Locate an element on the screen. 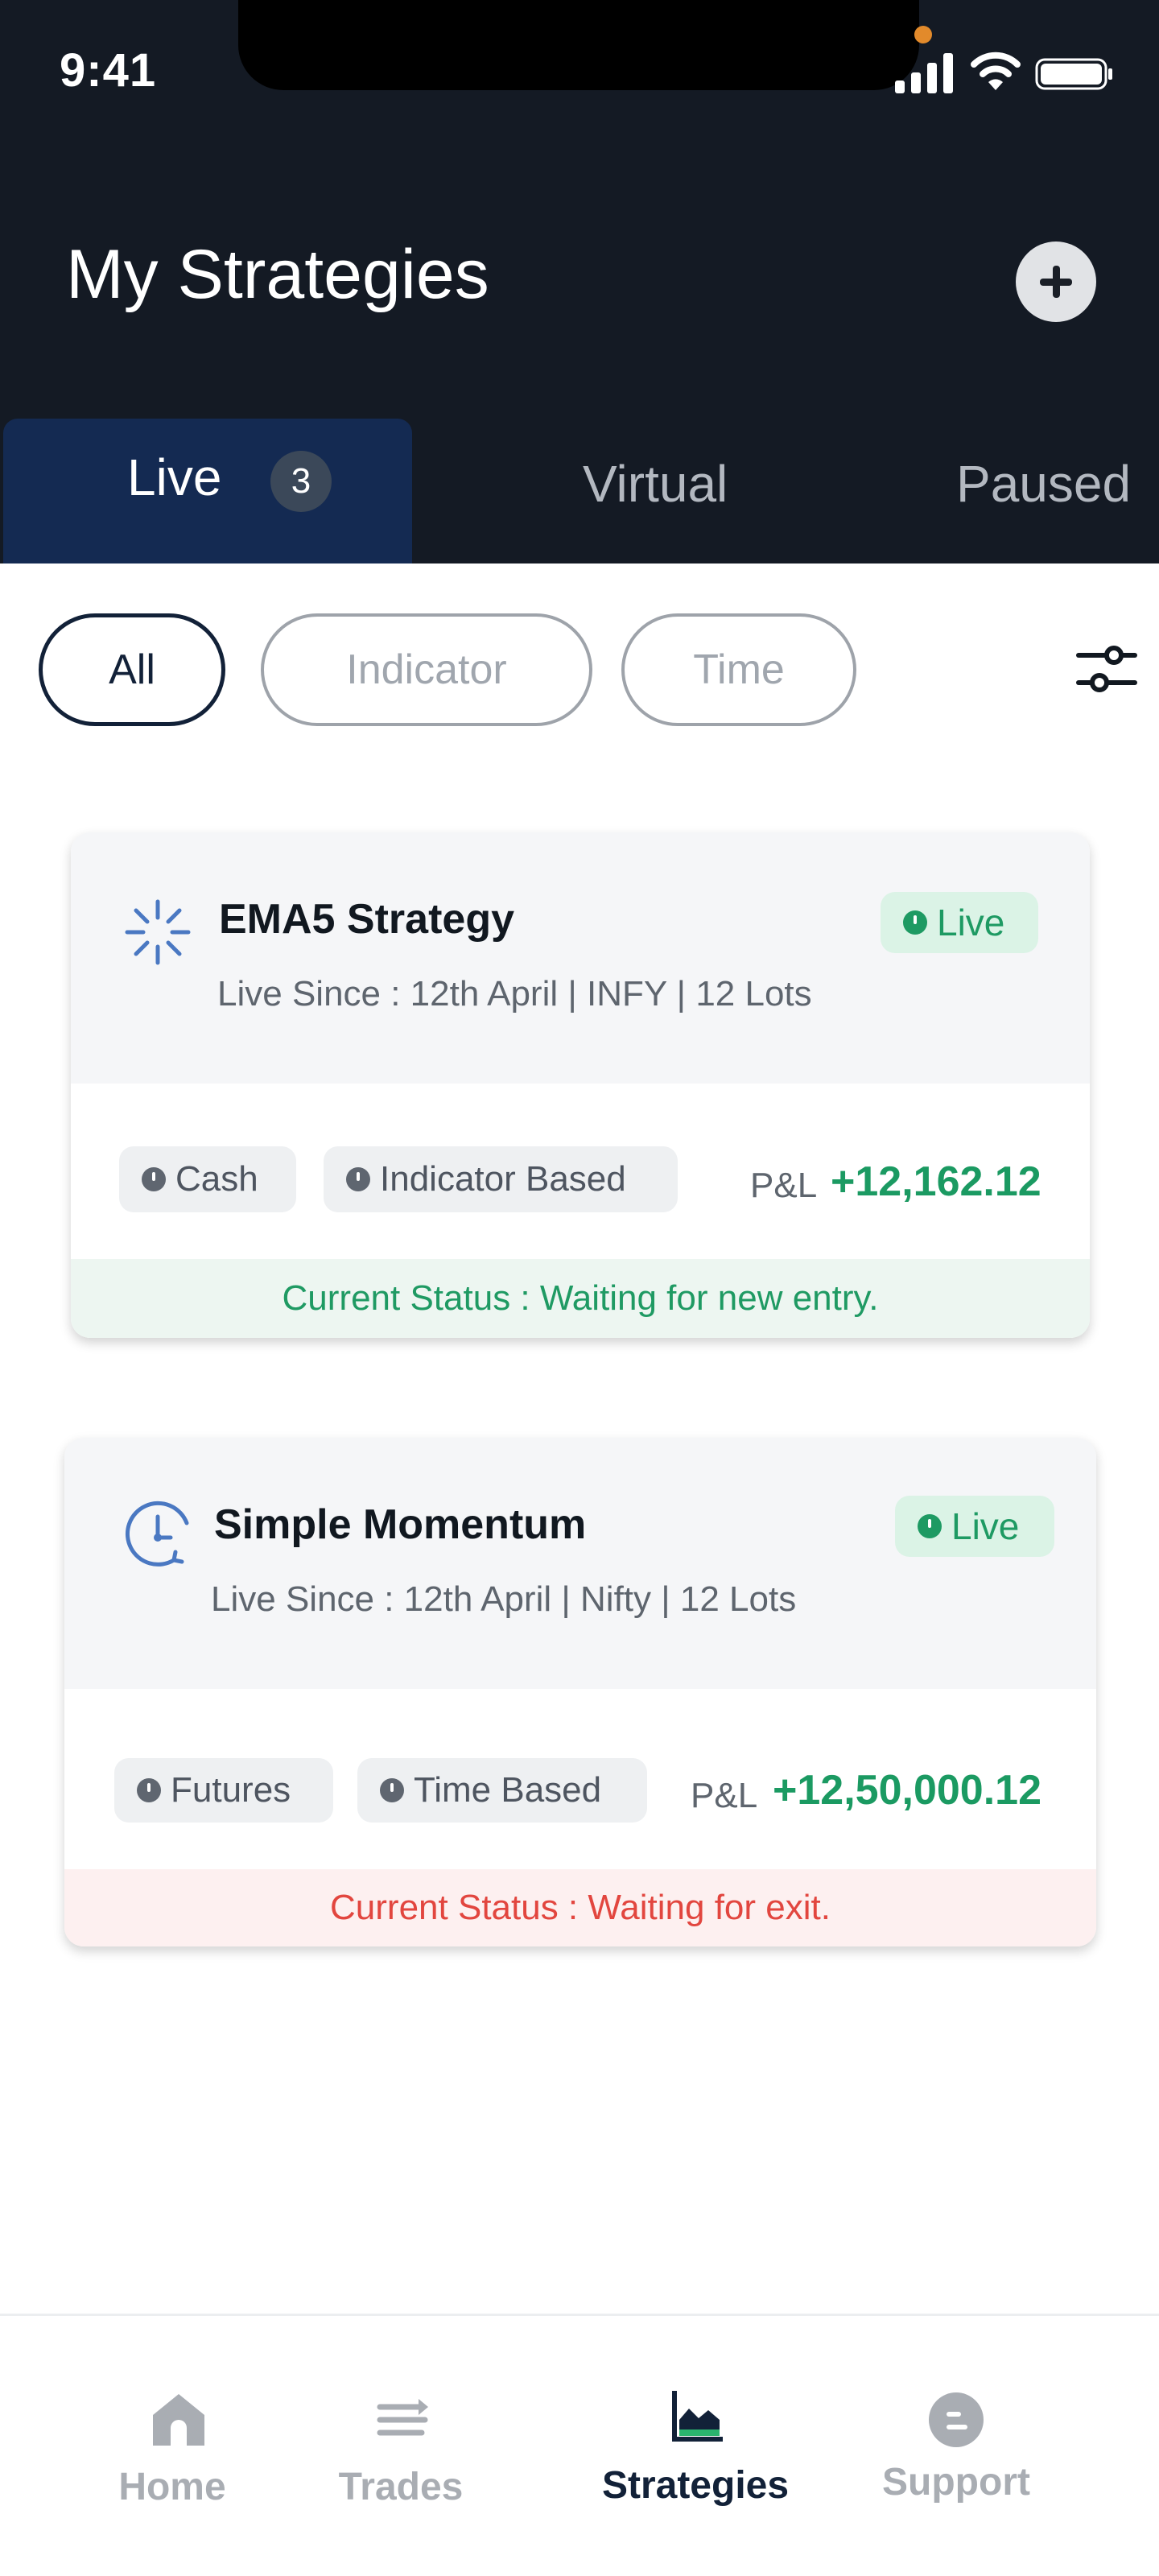 The height and width of the screenshot is (2576, 1159). tag-label: Indicator Based is located at coordinates (503, 1179).